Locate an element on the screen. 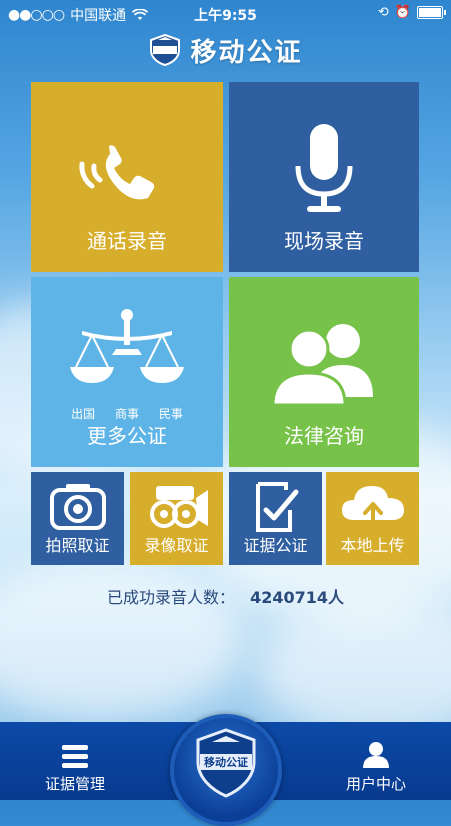 Image resolution: width=451 pixels, height=826 pixels. tile-label: 证据公证 is located at coordinates (275, 545).